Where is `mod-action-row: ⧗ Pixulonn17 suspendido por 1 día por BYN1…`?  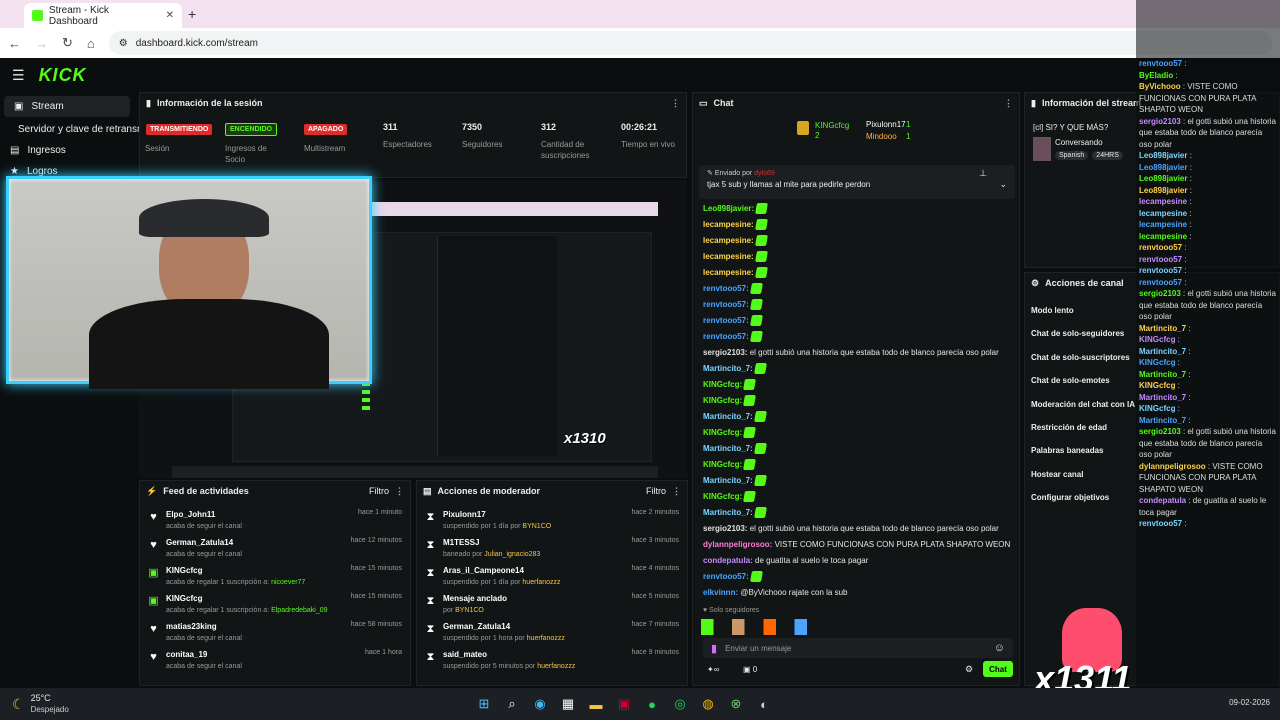
mod-action-row: ⧗ Pixulonn17 suspendido por 1 día por BYN1… is located at coordinates (552, 521).